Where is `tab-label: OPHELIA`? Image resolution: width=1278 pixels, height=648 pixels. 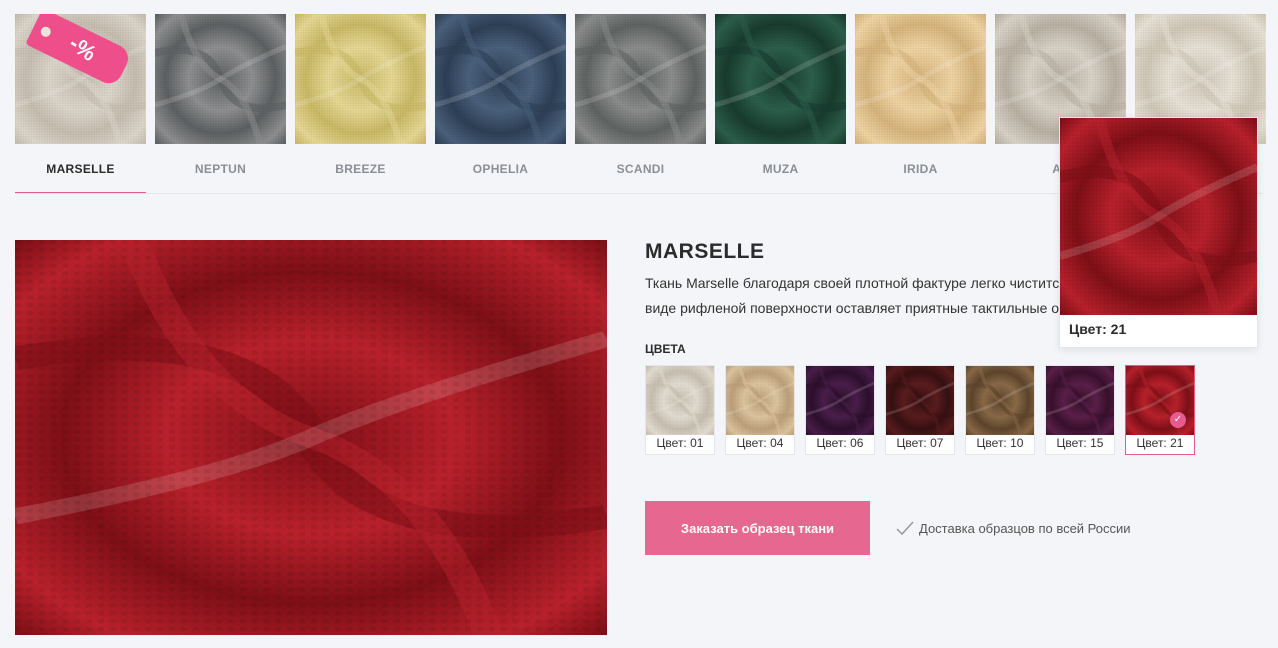
tab-label: OPHELIA is located at coordinates (500, 169).